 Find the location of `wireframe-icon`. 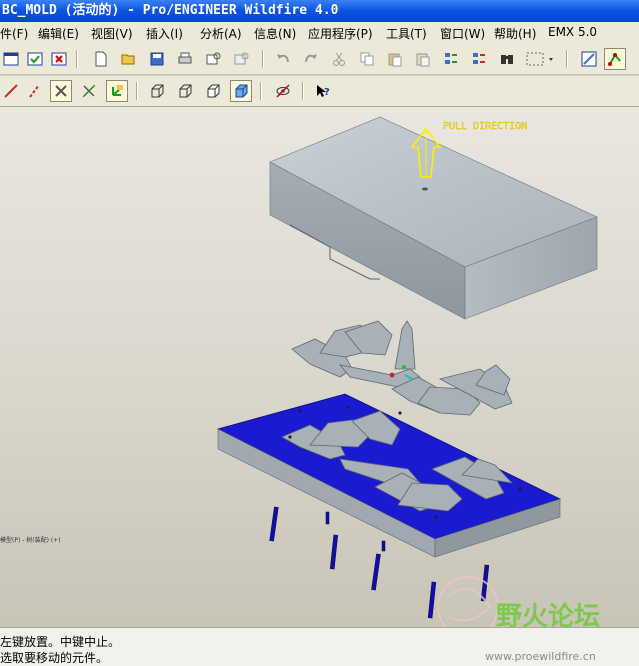

wireframe-icon is located at coordinates (157, 91).